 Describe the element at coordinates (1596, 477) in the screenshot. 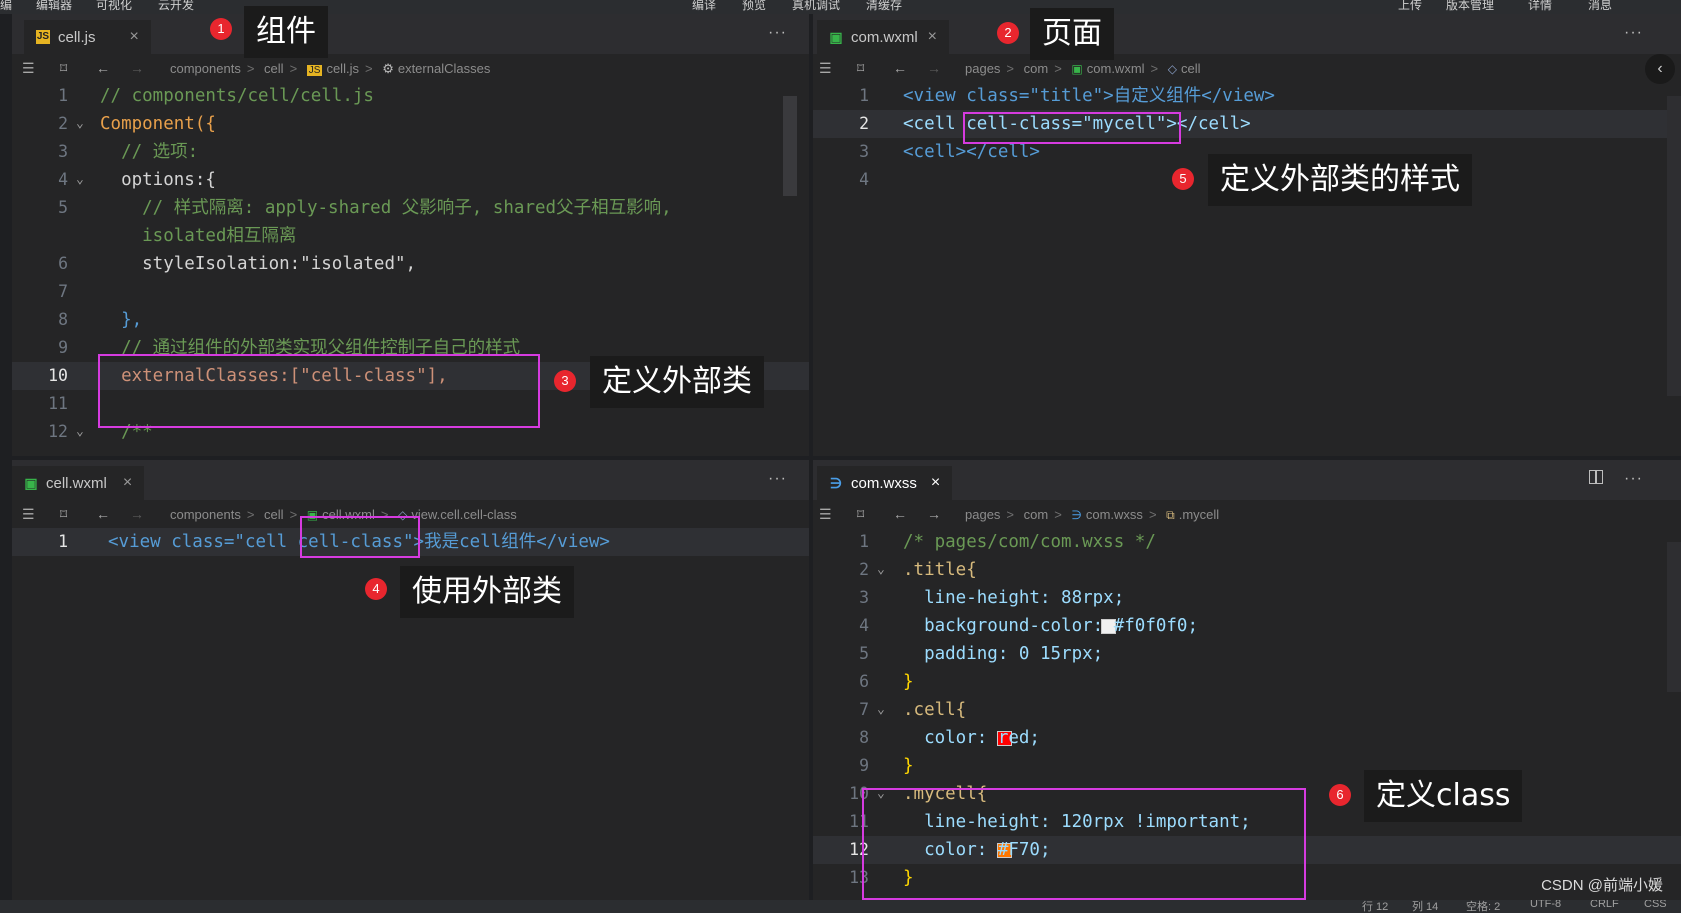

I see `split-editor-icon` at that location.